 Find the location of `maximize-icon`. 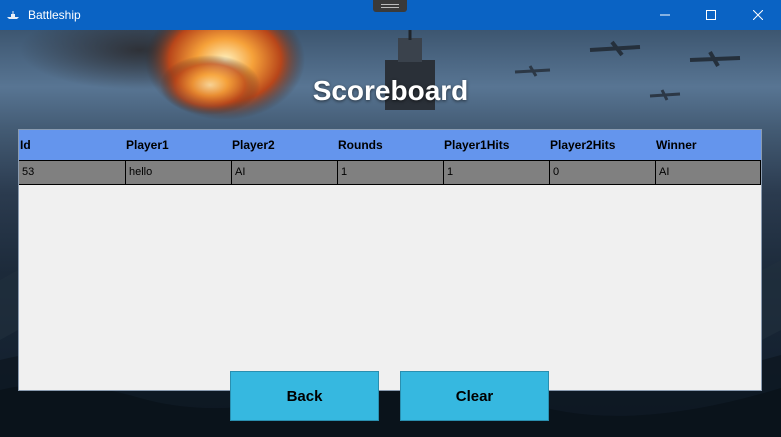

maximize-icon is located at coordinates (711, 15).